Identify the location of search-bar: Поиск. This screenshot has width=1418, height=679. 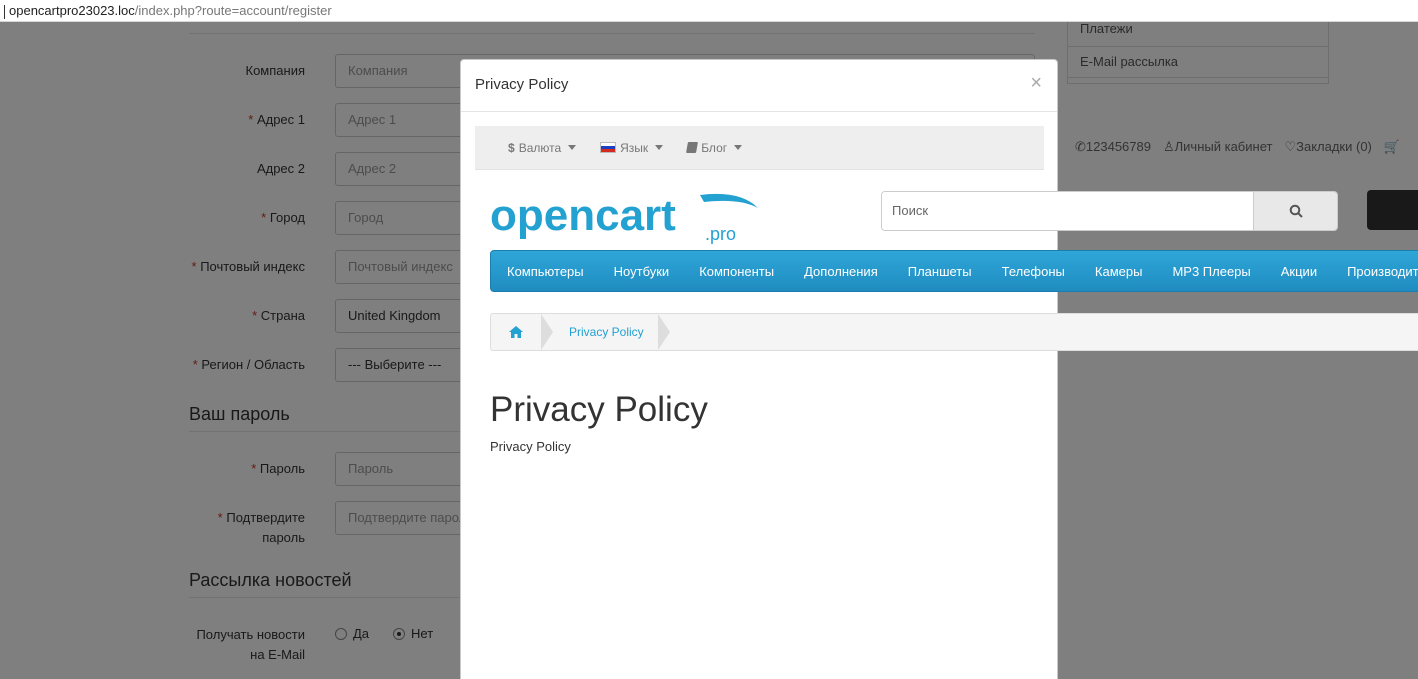
(1109, 211).